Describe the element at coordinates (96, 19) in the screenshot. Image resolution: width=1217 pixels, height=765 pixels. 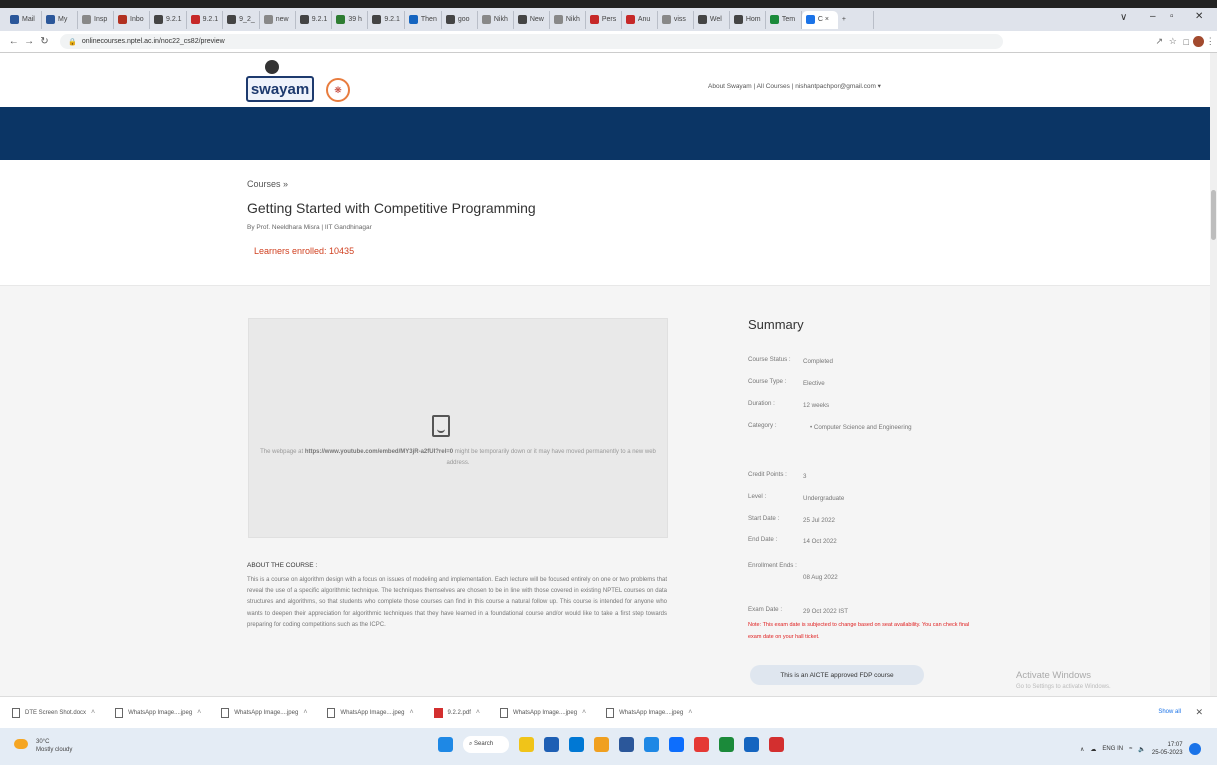
I see `browser-tab: Insp` at that location.